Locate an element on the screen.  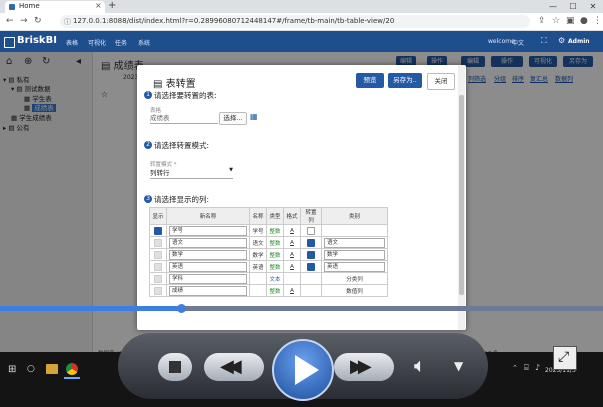
menu-item-table: 表格 is located at coordinates (72, 42).